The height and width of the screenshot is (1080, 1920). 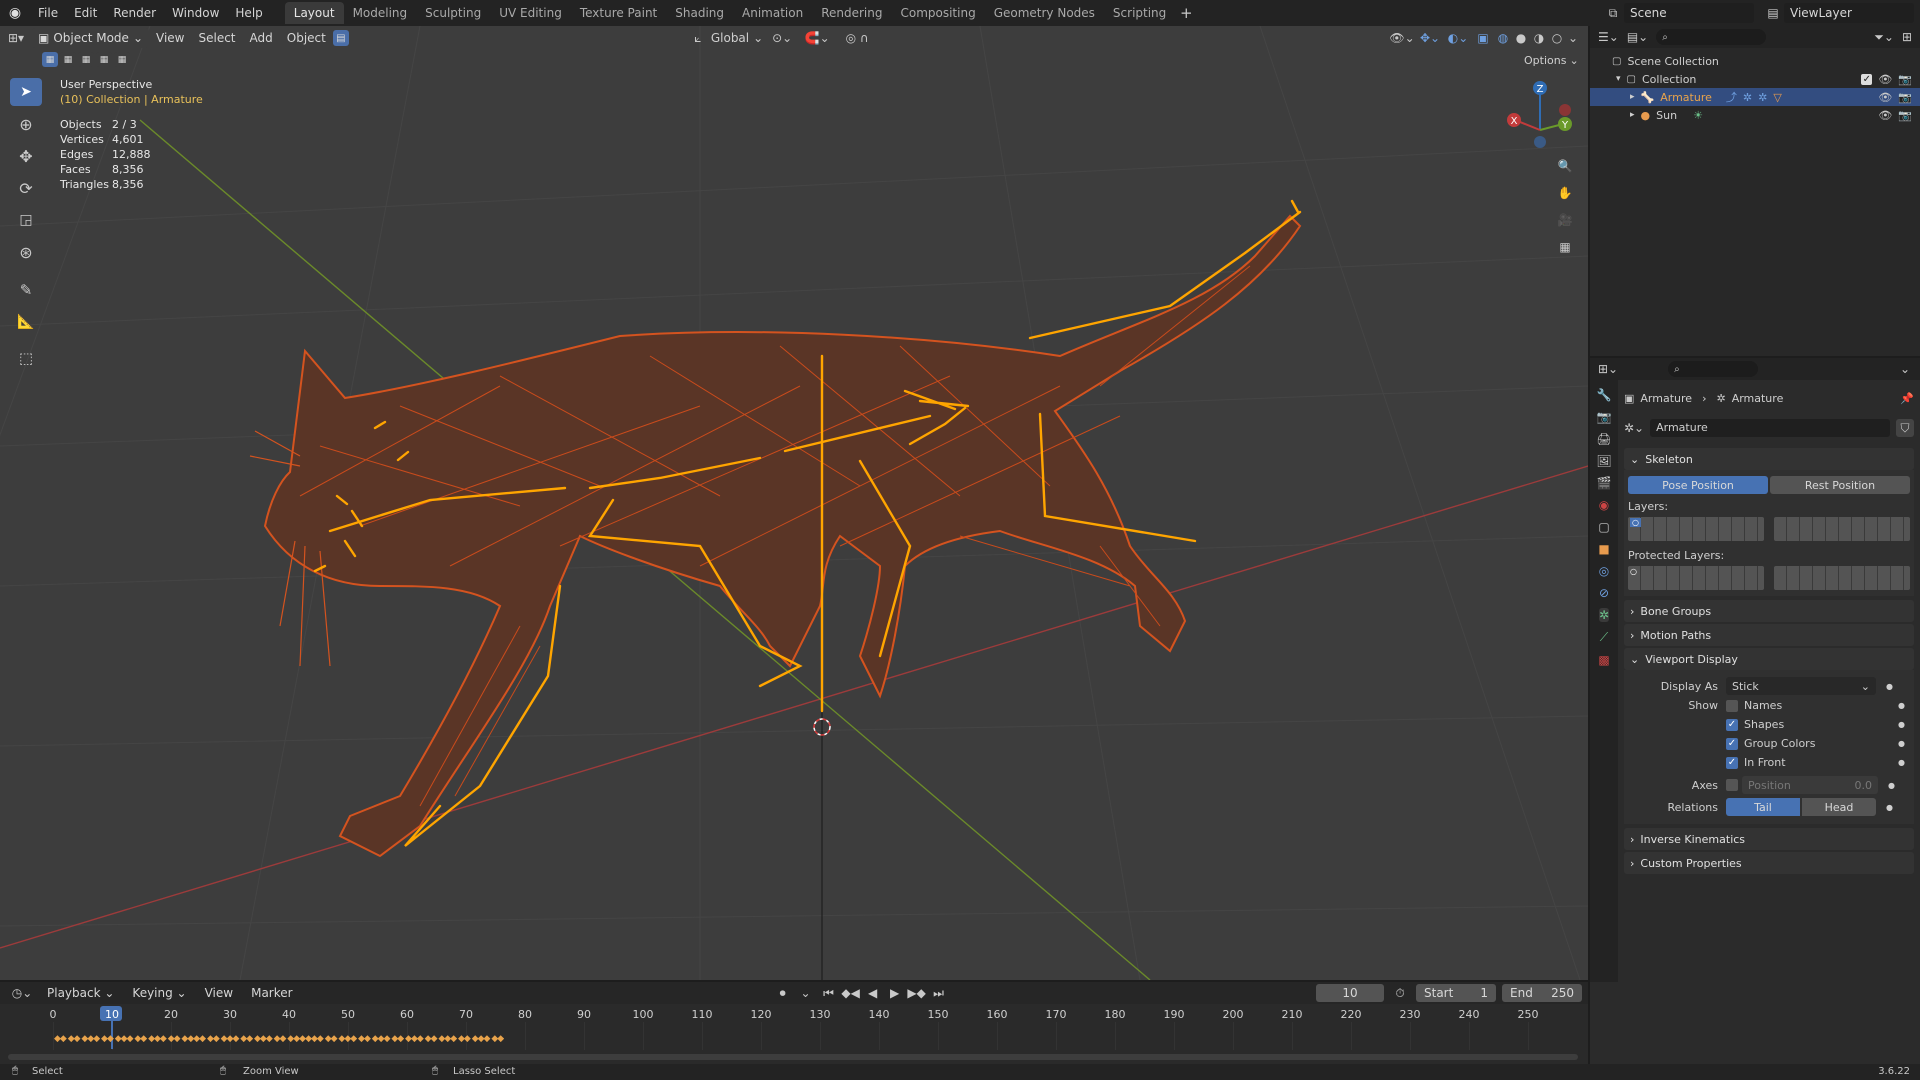 I want to click on bone-tab-icon: ⟋, so click(x=1604, y=637).